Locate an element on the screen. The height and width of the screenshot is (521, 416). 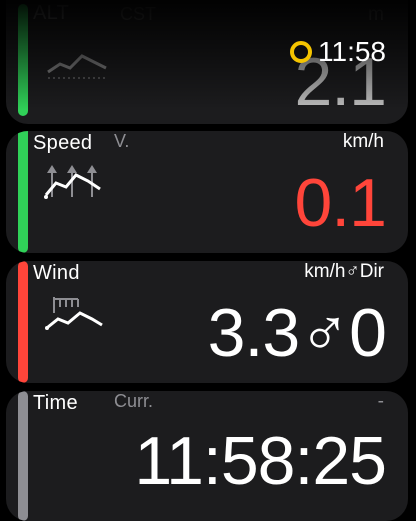
alt-chart-icon is located at coordinates (77, 66).